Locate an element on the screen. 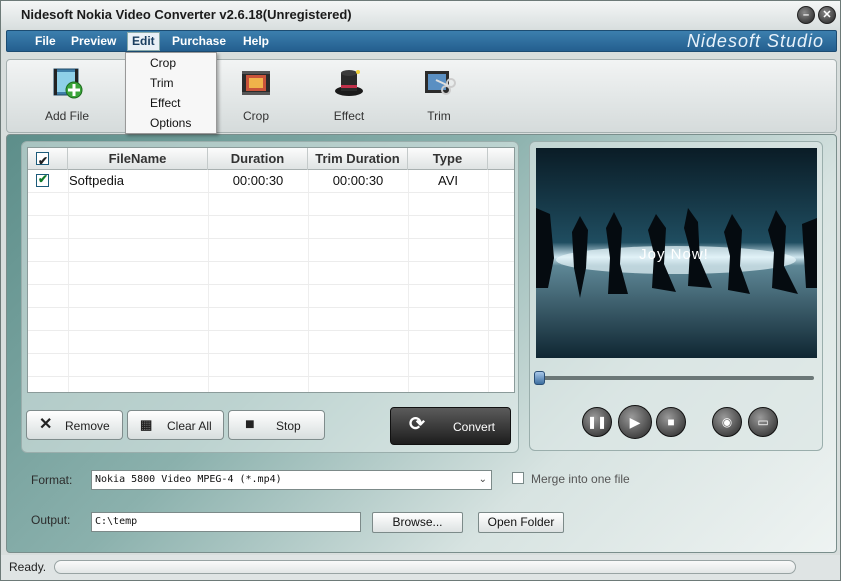  crop-button: Crop is located at coordinates (256, 94).